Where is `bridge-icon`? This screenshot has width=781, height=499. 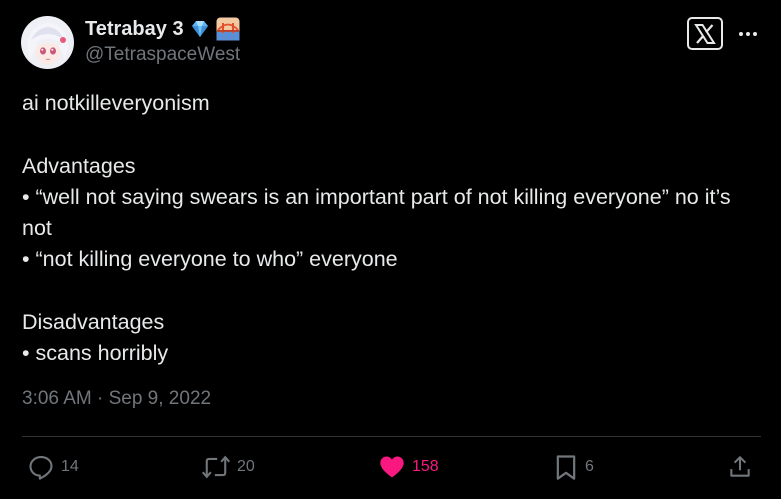 bridge-icon is located at coordinates (228, 29).